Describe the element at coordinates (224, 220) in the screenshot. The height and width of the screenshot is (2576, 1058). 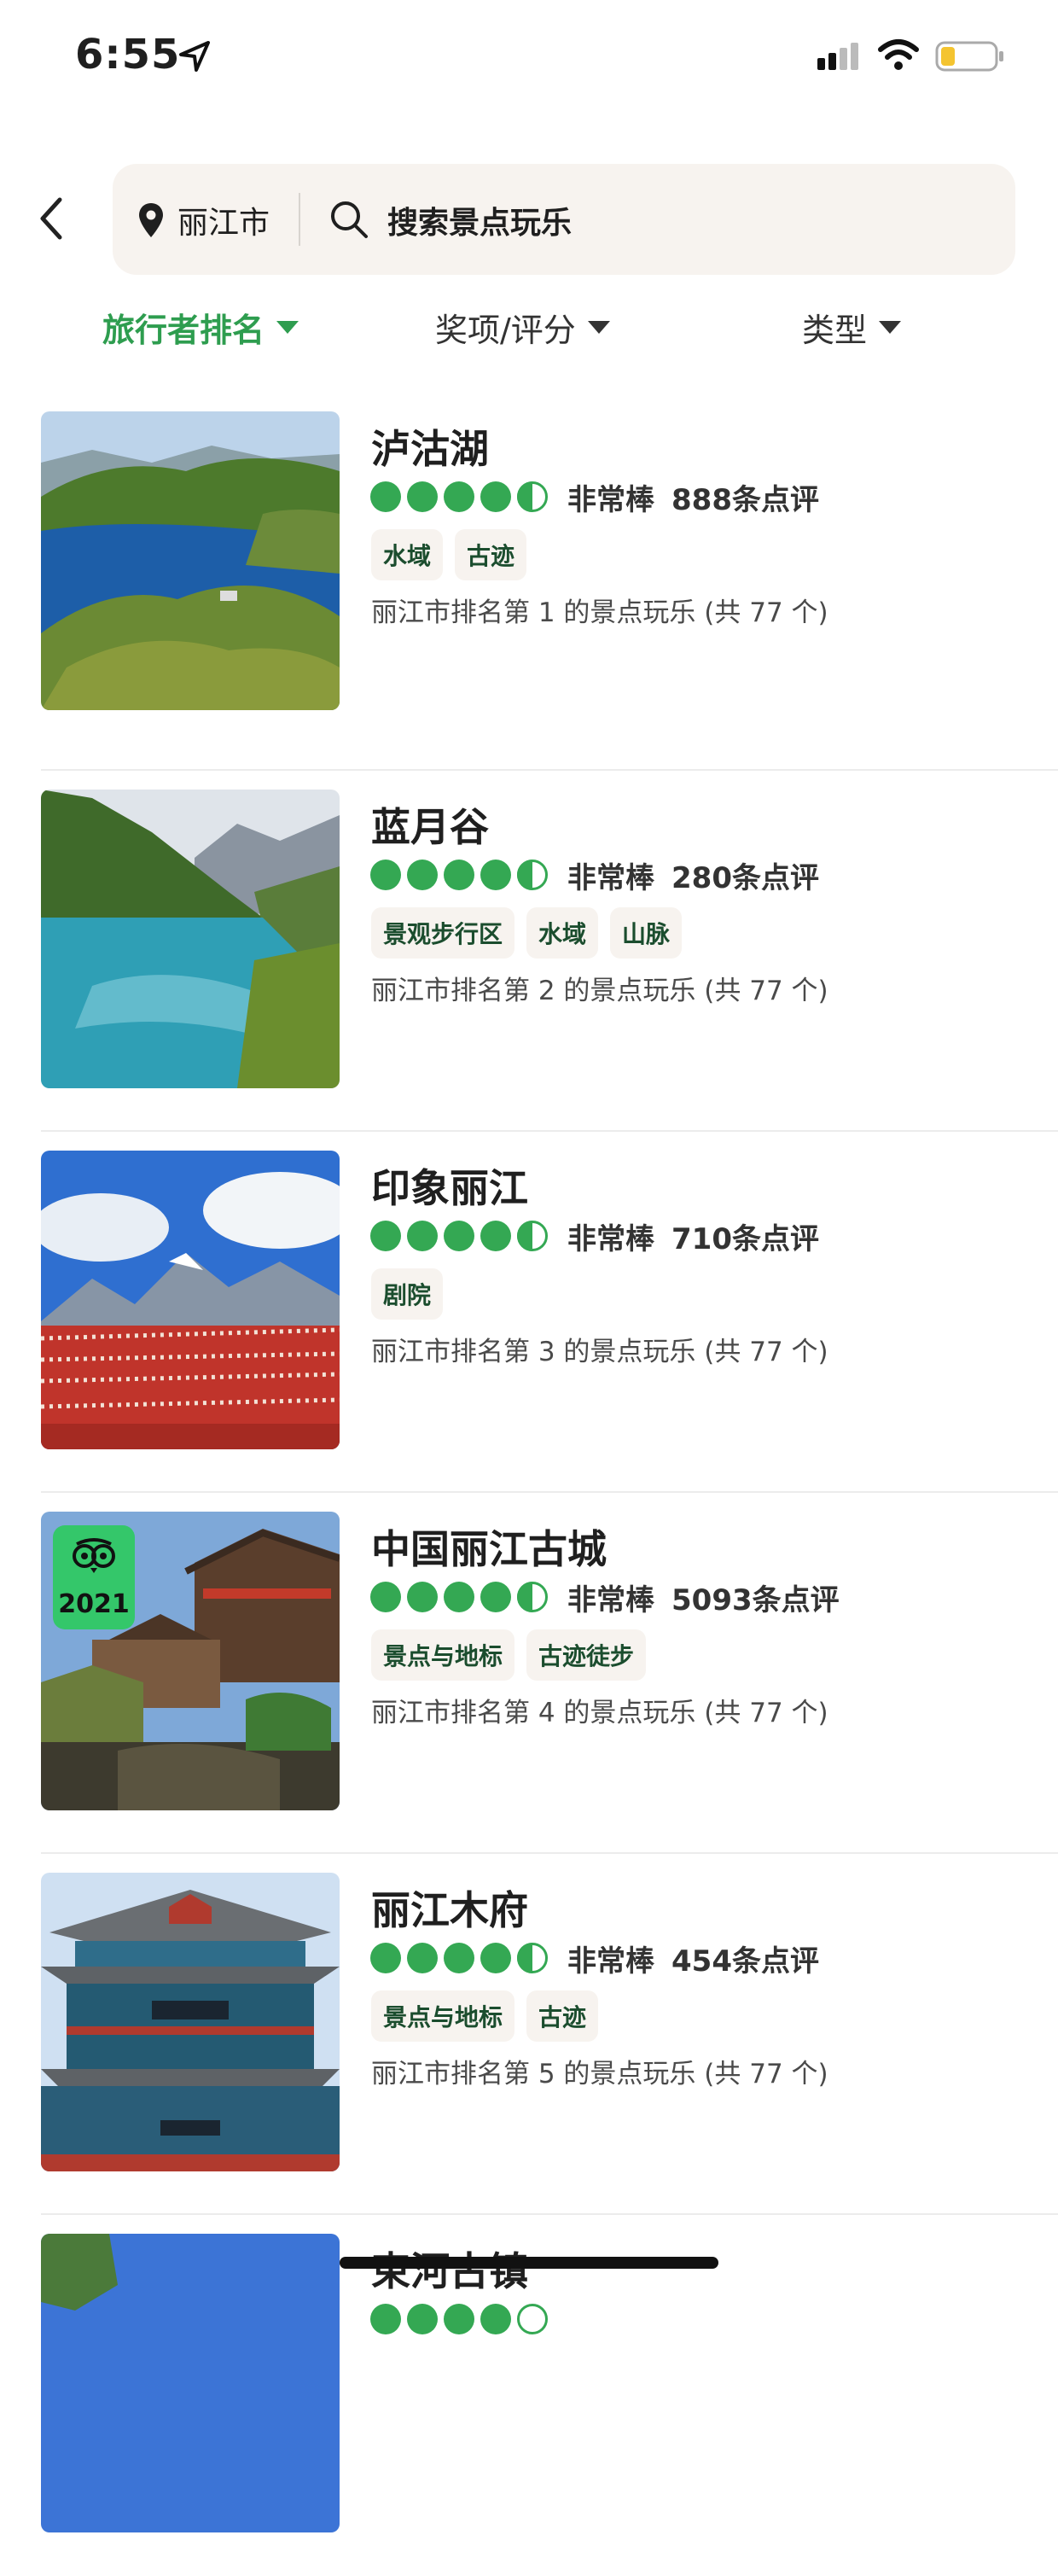
I see `city-selector: 丽江市` at that location.